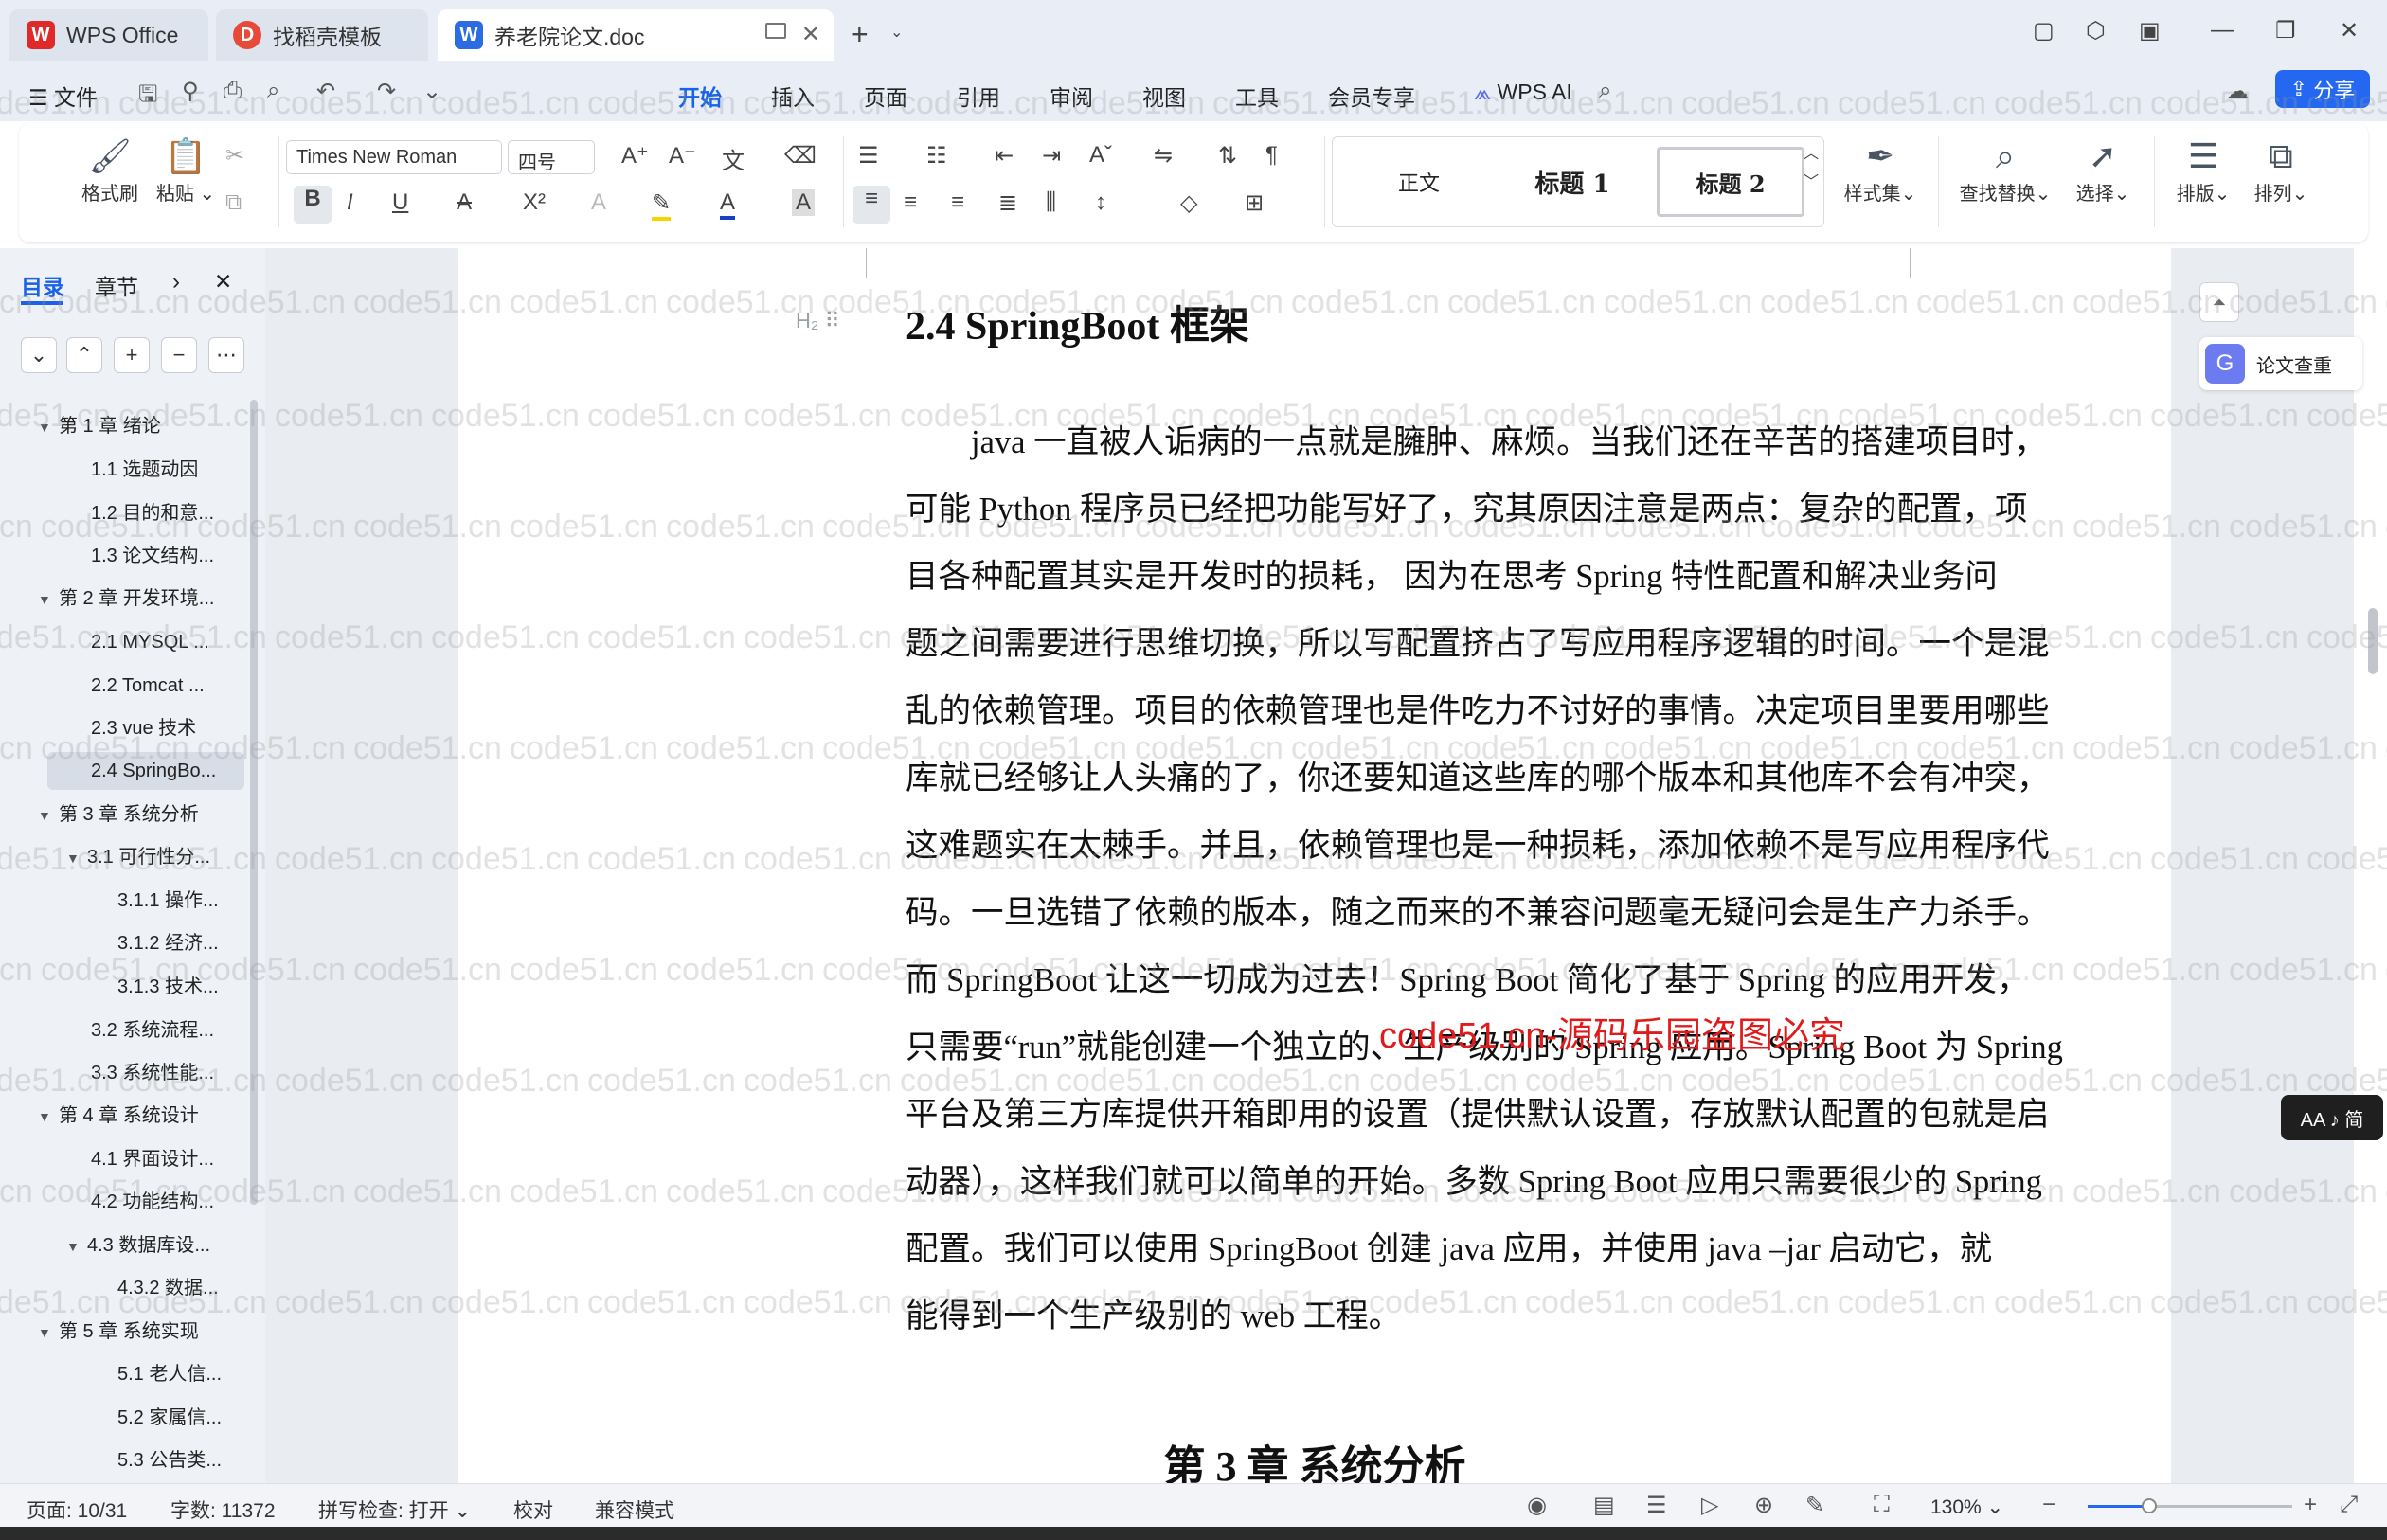 This screenshot has width=2387, height=1540. I want to click on align-right-icon: ≡, so click(957, 202).